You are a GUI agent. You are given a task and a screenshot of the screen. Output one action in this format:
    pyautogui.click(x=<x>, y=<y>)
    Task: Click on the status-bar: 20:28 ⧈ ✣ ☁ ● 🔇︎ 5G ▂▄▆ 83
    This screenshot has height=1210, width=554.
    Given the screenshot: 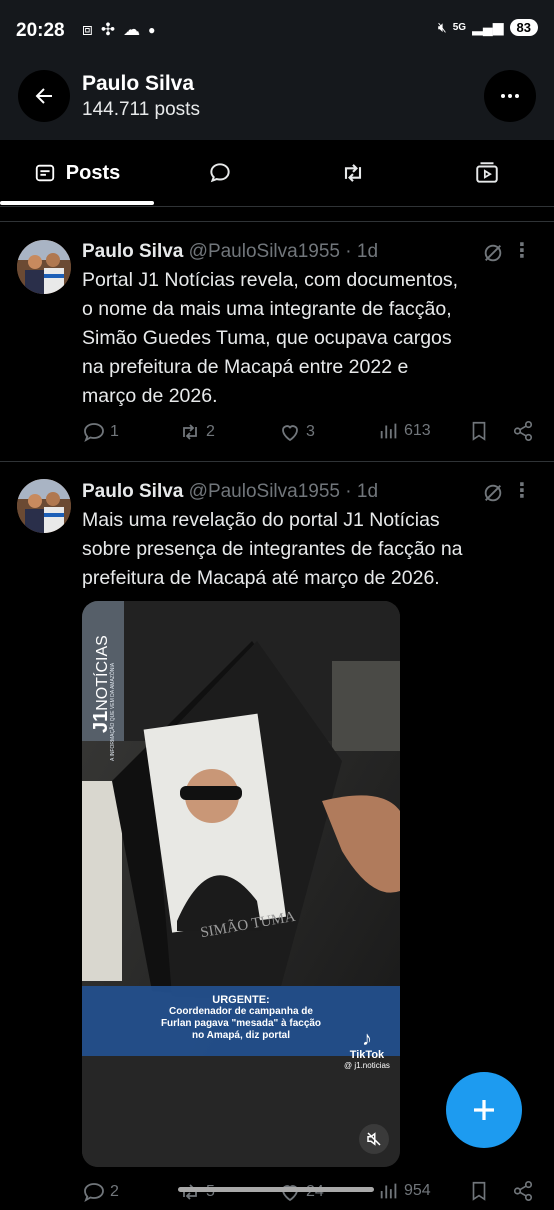 What is the action you would take?
    pyautogui.click(x=277, y=31)
    